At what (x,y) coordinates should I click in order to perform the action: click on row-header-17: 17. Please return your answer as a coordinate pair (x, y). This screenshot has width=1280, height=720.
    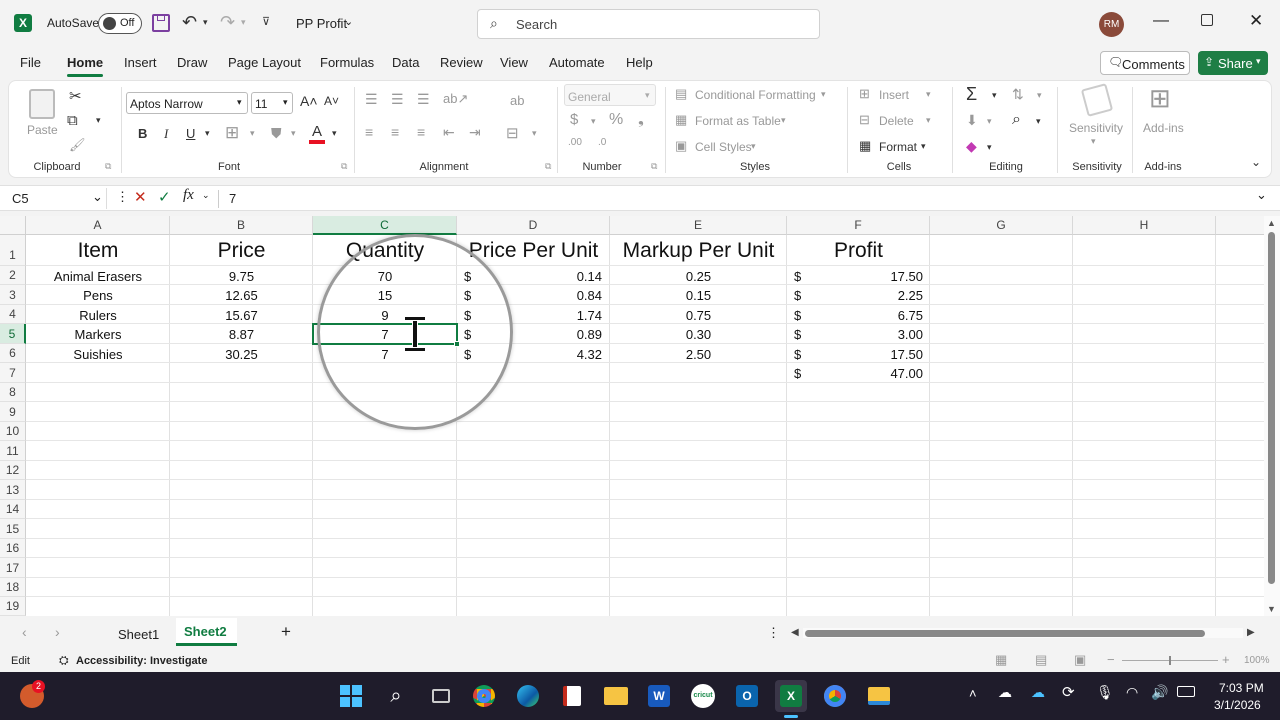
    Looking at the image, I should click on (13, 568).